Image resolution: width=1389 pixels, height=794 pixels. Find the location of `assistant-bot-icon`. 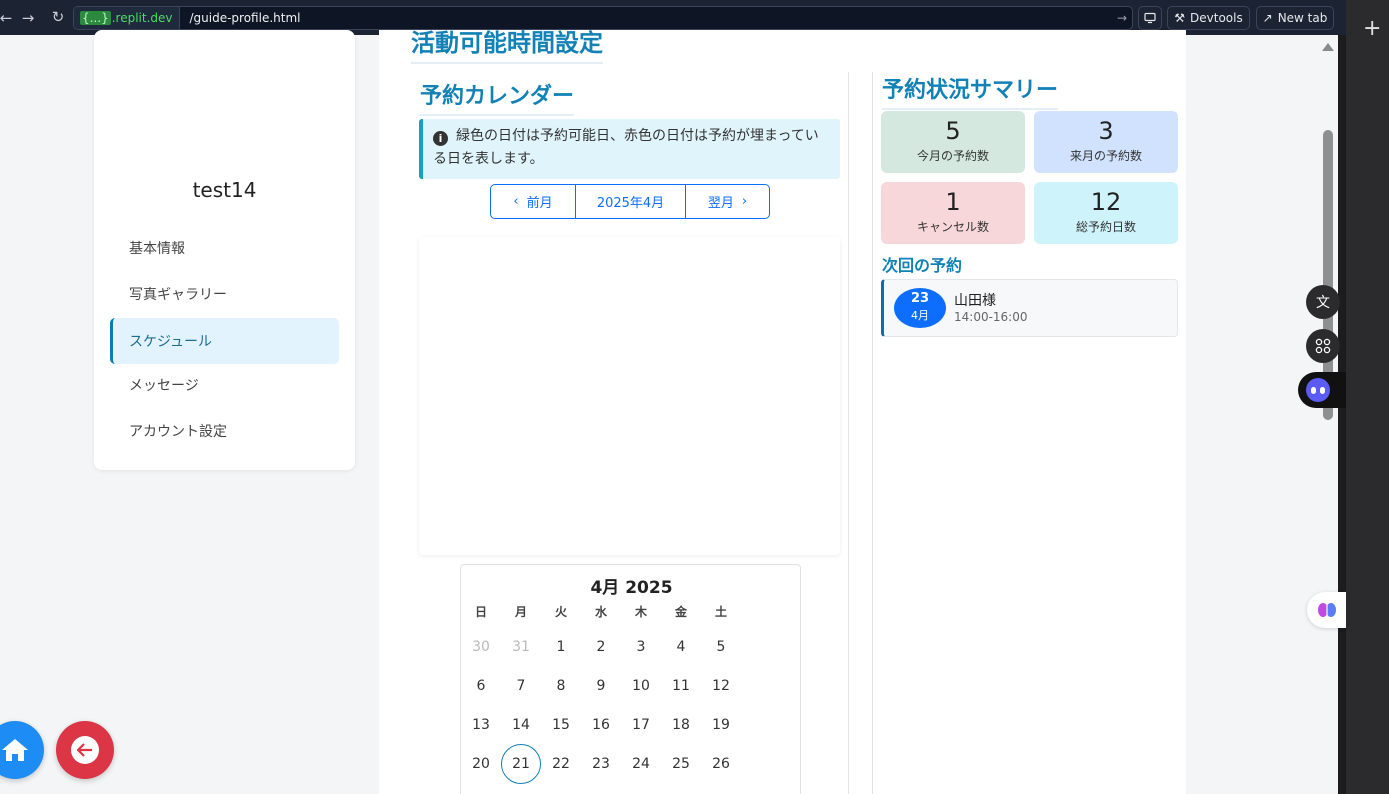

assistant-bot-icon is located at coordinates (1322, 390).